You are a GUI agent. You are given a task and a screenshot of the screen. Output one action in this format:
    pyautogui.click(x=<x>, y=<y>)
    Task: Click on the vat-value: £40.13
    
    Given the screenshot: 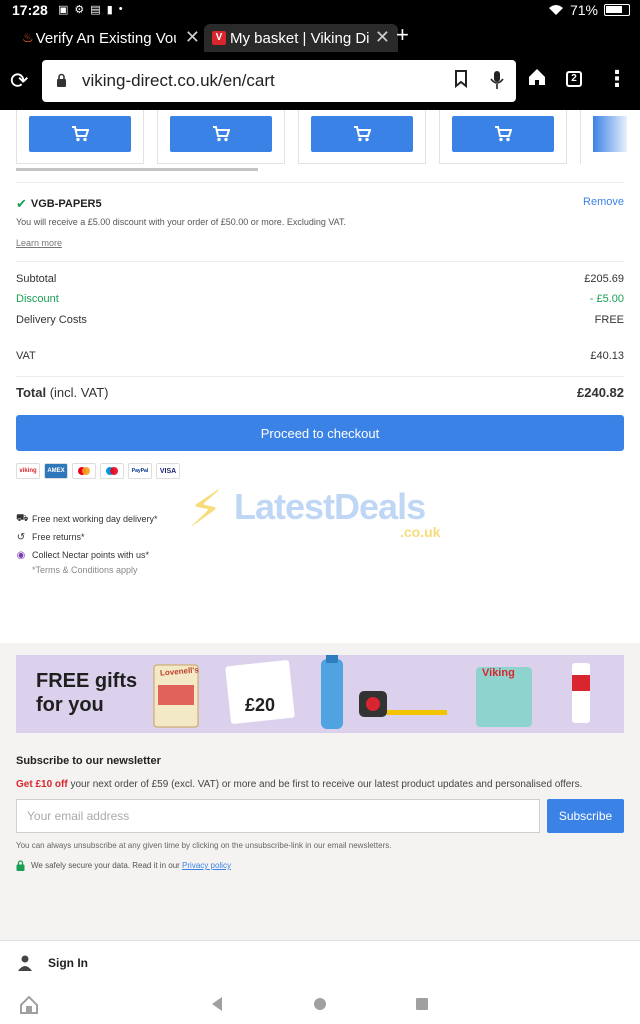 What is the action you would take?
    pyautogui.click(x=607, y=356)
    